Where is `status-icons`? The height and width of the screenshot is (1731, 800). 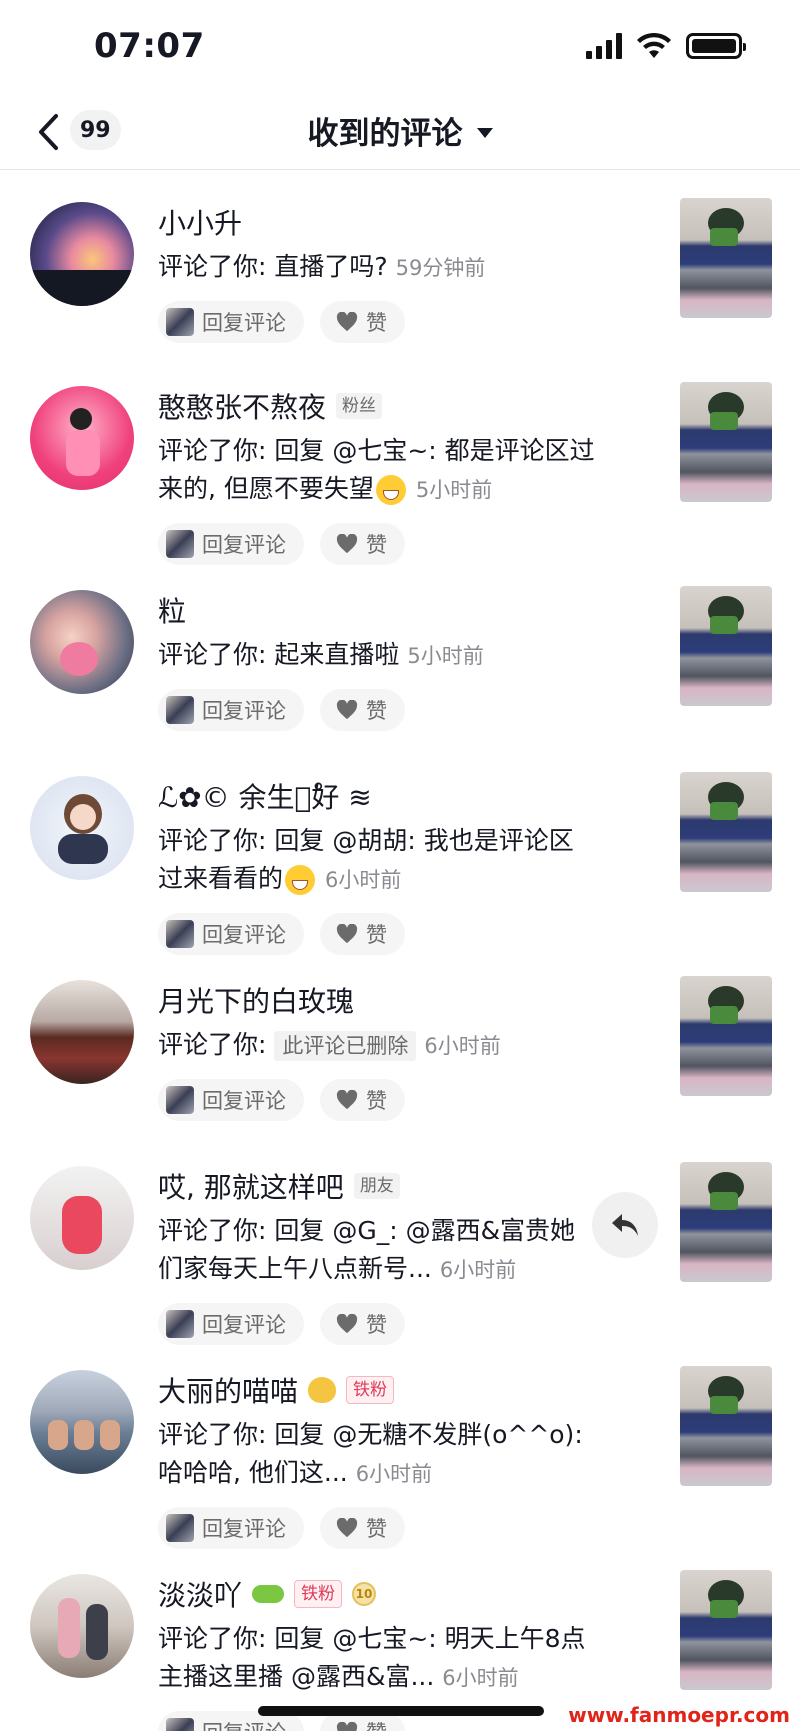 status-icons is located at coordinates (666, 46).